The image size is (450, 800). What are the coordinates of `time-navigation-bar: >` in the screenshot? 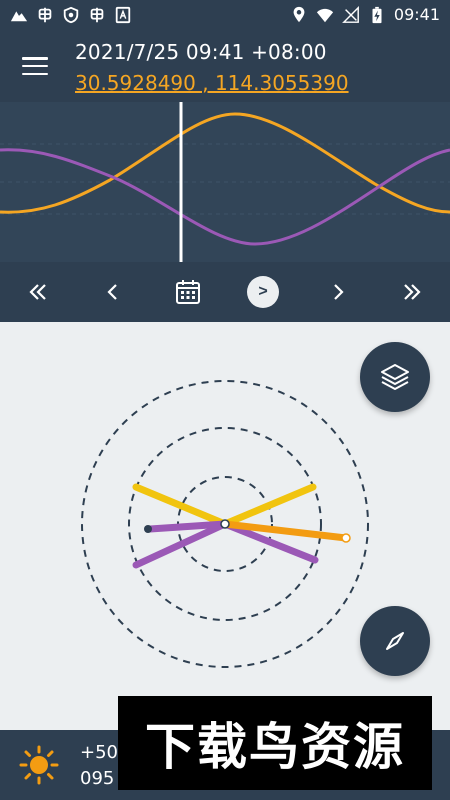 It's located at (225, 292).